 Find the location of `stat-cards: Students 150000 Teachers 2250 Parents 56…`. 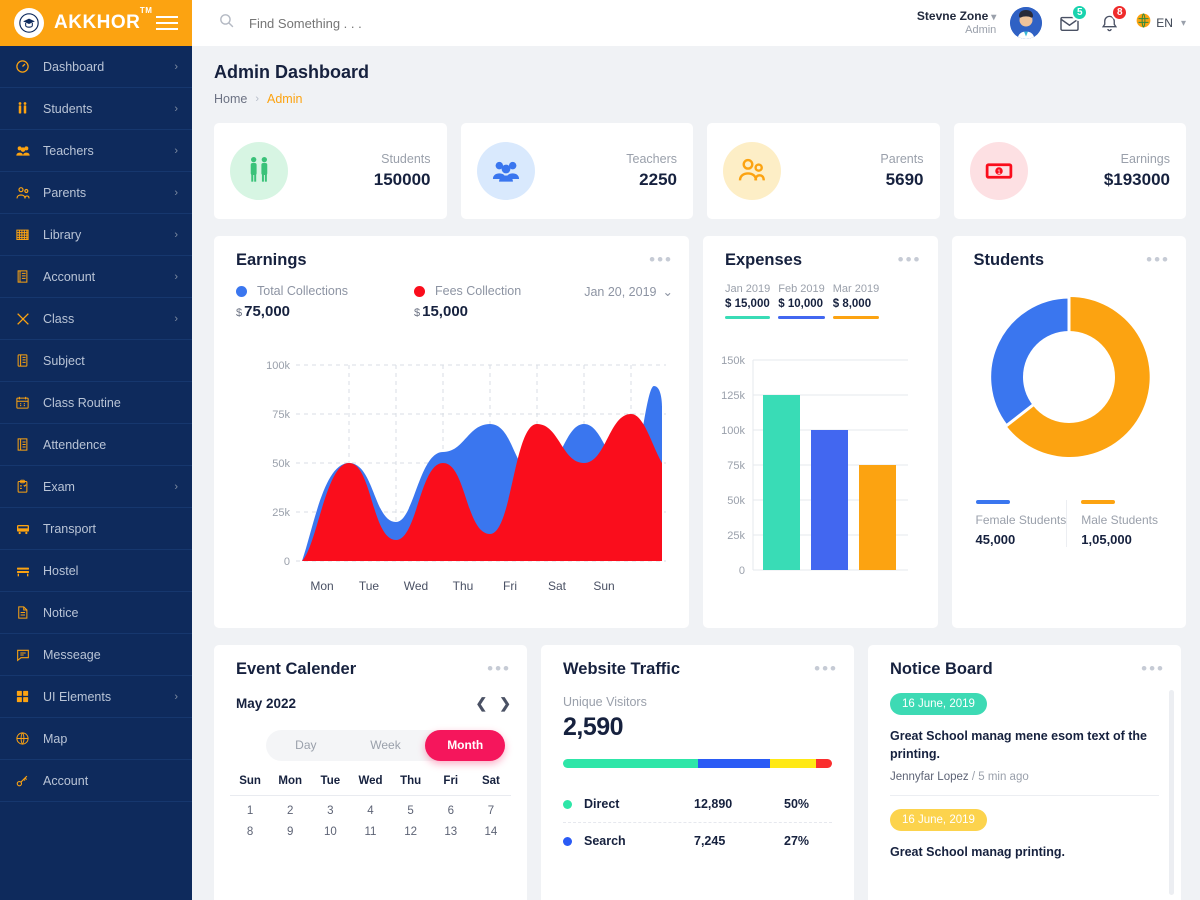

stat-cards: Students 150000 Teachers 2250 Parents 56… is located at coordinates (700, 171).